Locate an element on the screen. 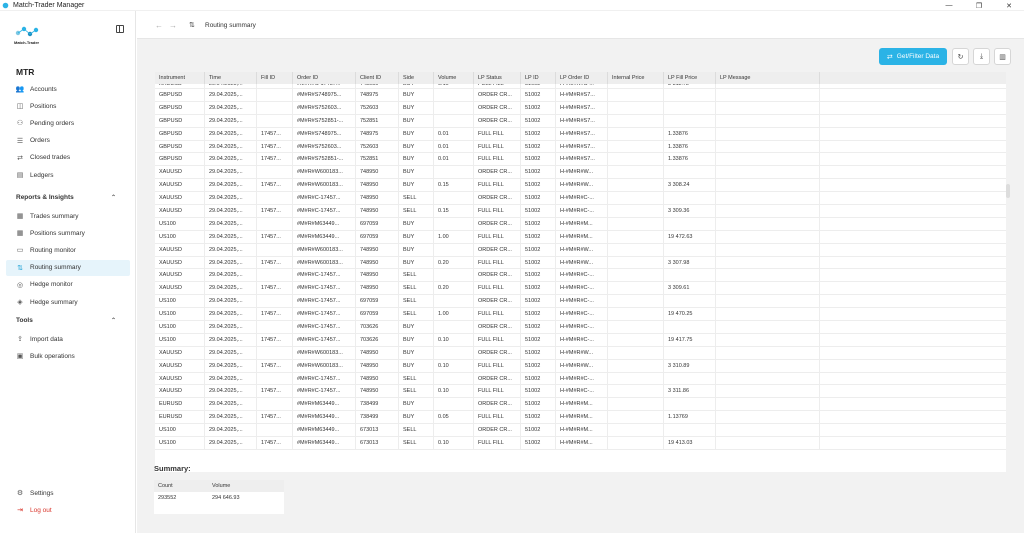 The image size is (1024, 533). close-button: ✕ is located at coordinates (1009, 5).